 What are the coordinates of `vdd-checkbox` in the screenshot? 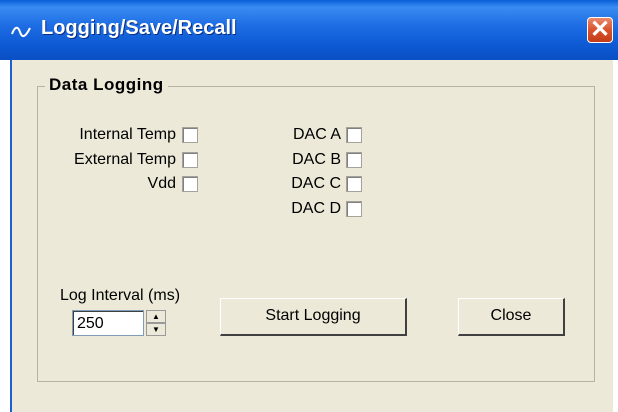 It's located at (190, 184).